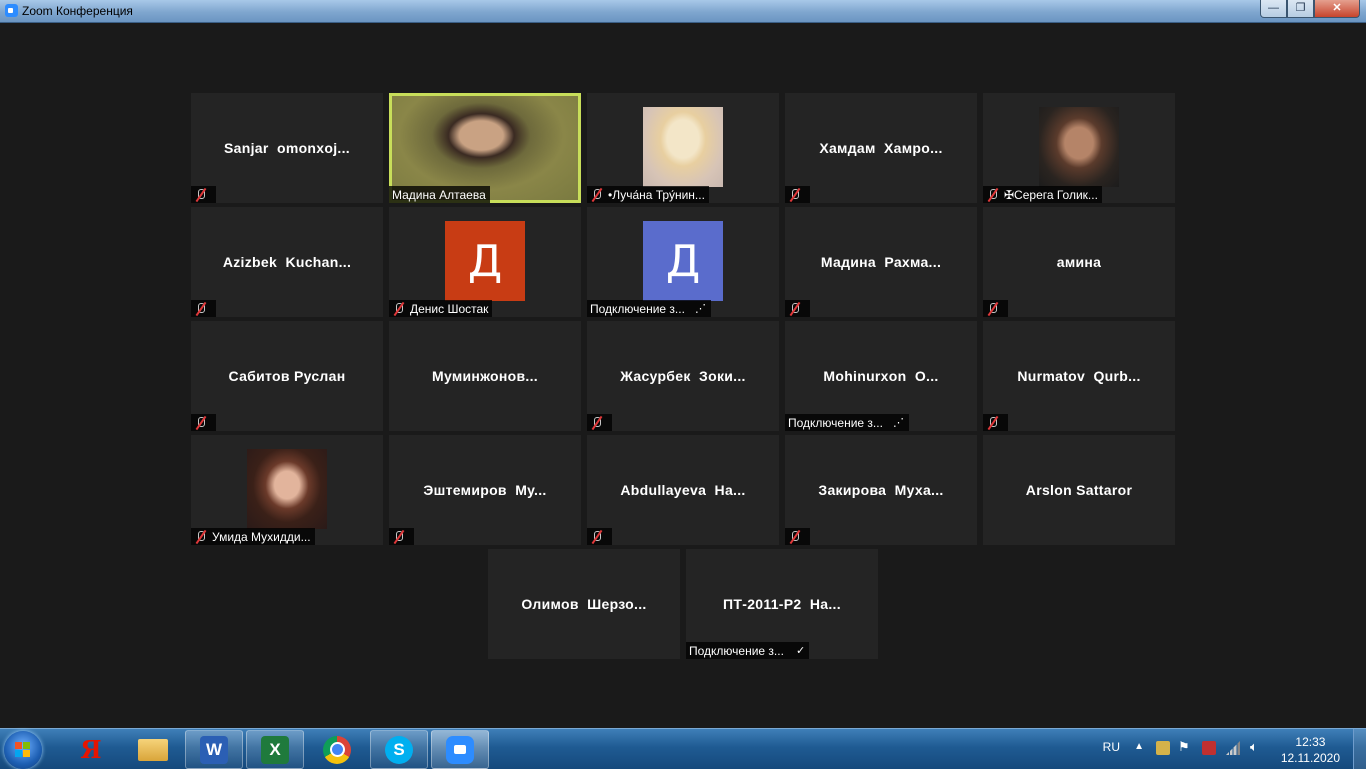 This screenshot has height=769, width=1366. I want to click on participant-tile: Д Подключение з... ⋰, so click(683, 262).